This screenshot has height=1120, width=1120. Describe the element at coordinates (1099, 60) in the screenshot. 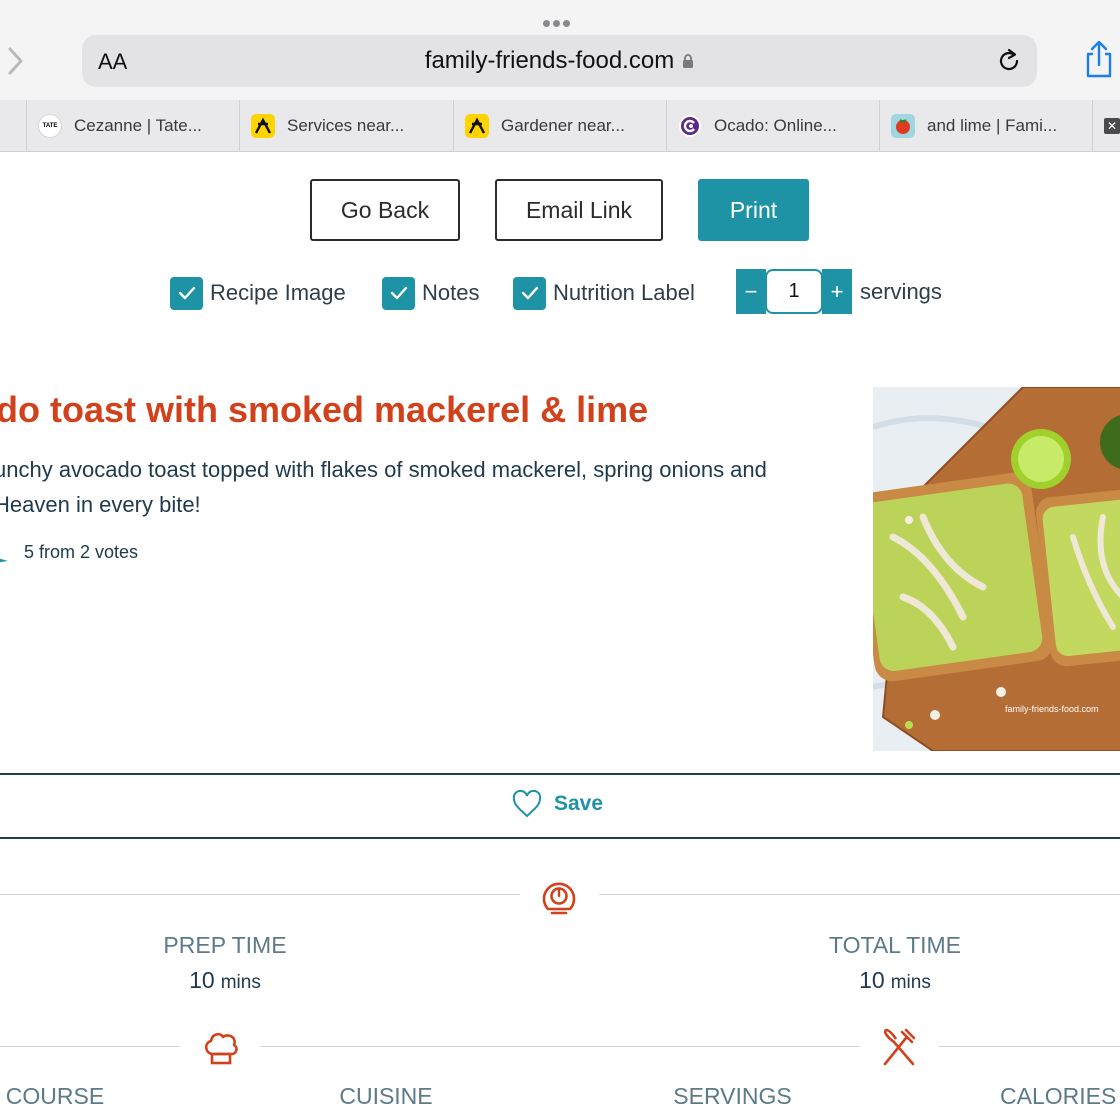

I see `share-icon` at that location.